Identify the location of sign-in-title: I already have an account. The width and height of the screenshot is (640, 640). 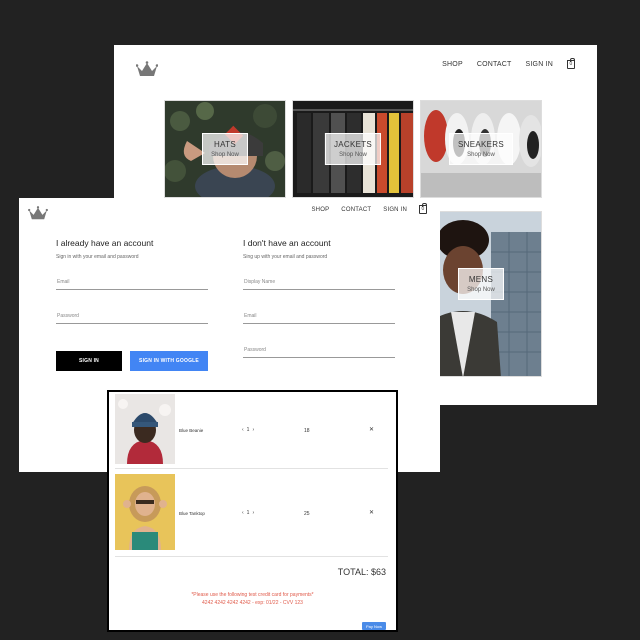
(105, 243).